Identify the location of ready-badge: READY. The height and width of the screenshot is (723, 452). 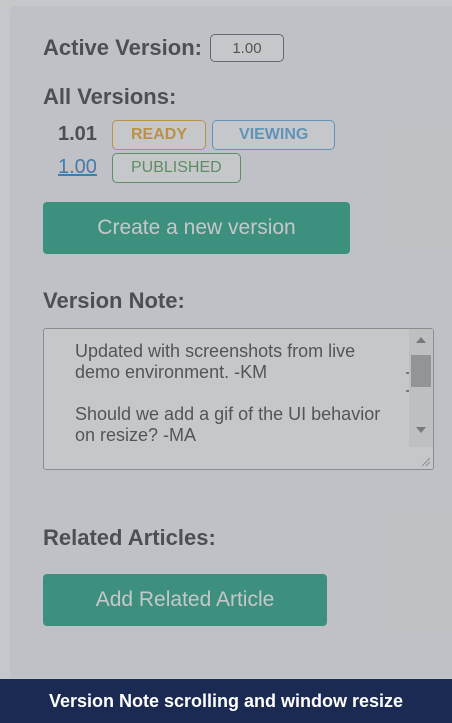
(159, 134).